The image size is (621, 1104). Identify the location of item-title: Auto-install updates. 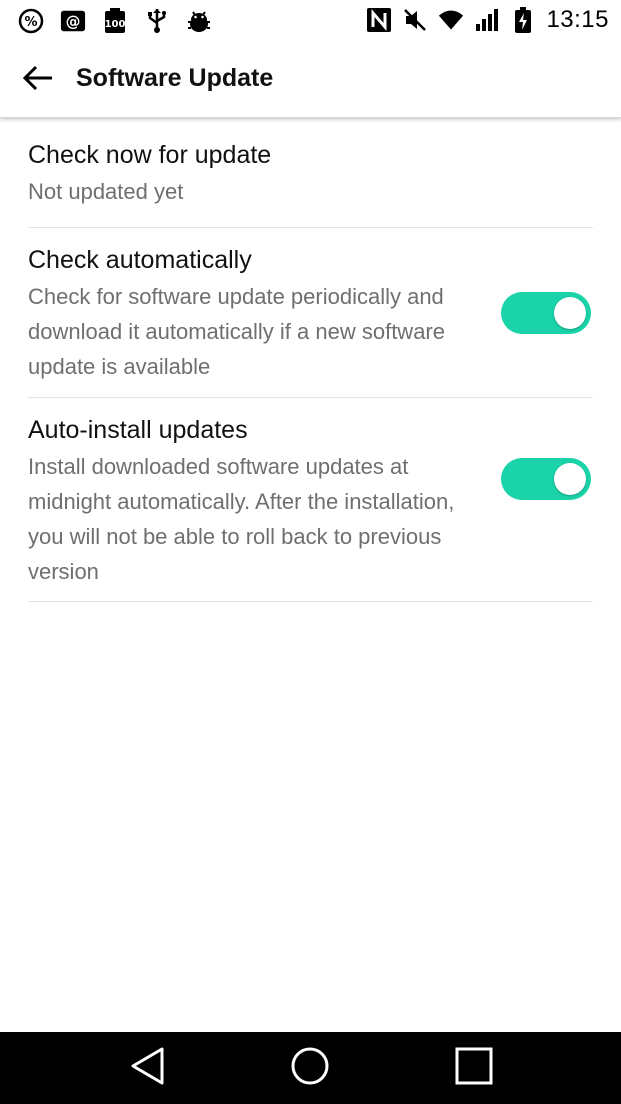
(138, 430).